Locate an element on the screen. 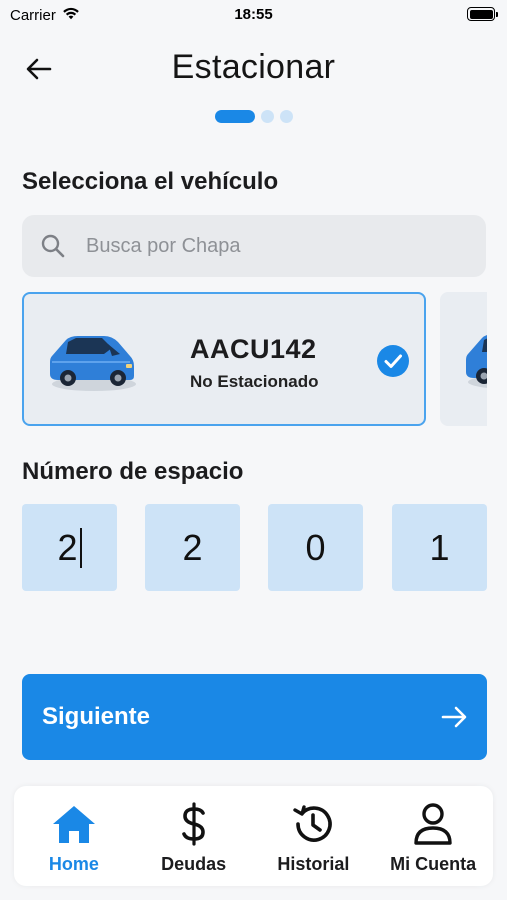  user-icon is located at coordinates (433, 824).